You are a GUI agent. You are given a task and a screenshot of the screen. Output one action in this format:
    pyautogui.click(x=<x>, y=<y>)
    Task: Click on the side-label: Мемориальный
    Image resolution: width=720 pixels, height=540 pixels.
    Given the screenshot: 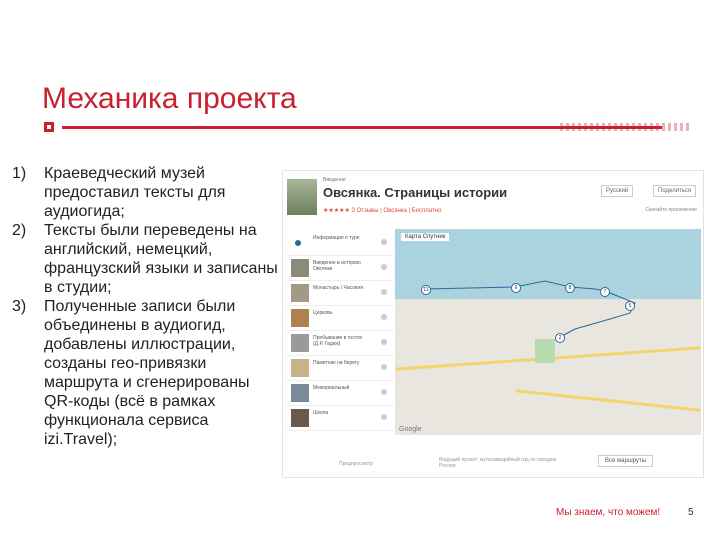 What is the action you would take?
    pyautogui.click(x=331, y=388)
    